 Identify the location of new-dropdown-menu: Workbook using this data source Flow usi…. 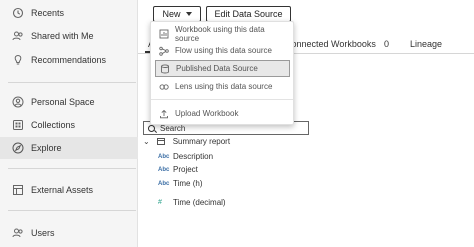
(222, 73).